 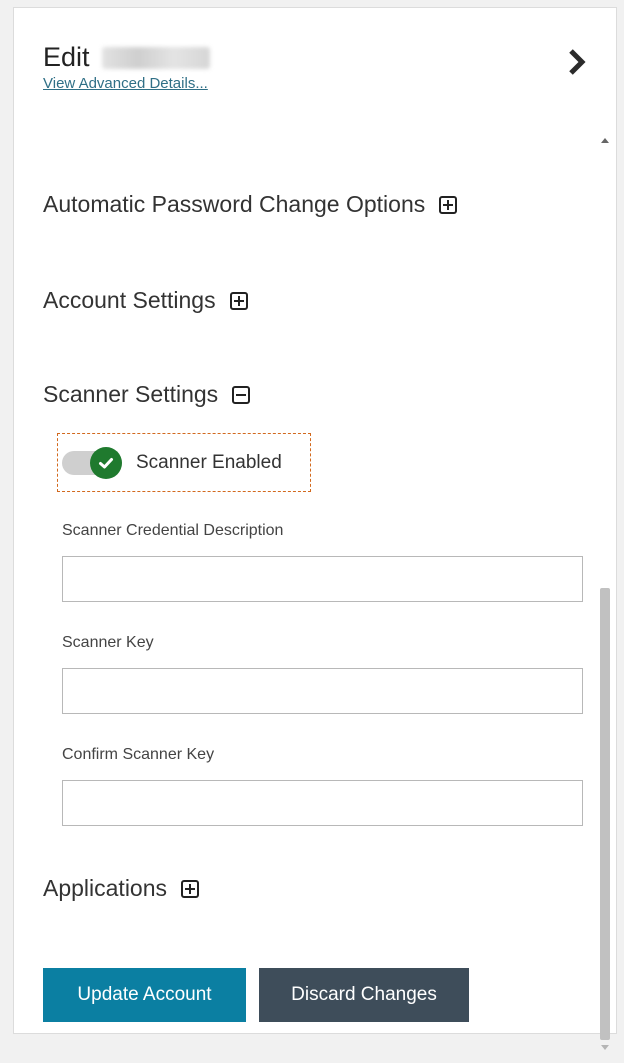 I want to click on section-label: Scanner Settings, so click(x=131, y=394).